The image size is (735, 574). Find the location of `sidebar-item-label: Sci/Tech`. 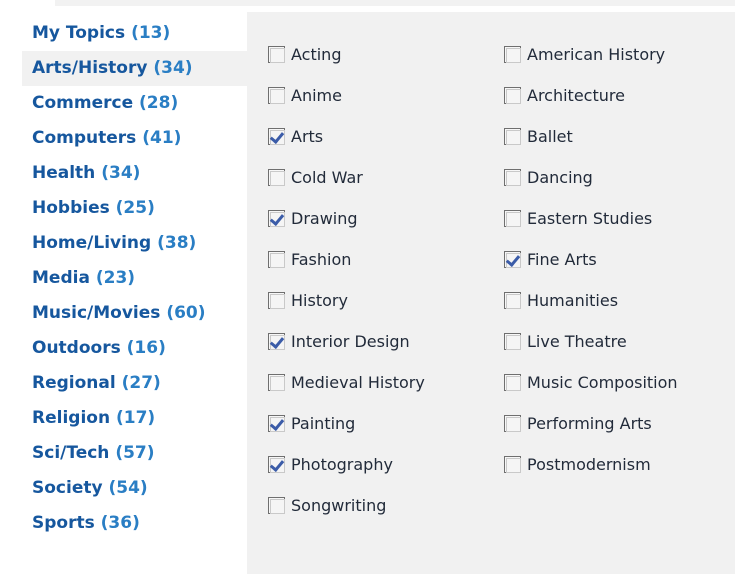

sidebar-item-label: Sci/Tech is located at coordinates (71, 453).